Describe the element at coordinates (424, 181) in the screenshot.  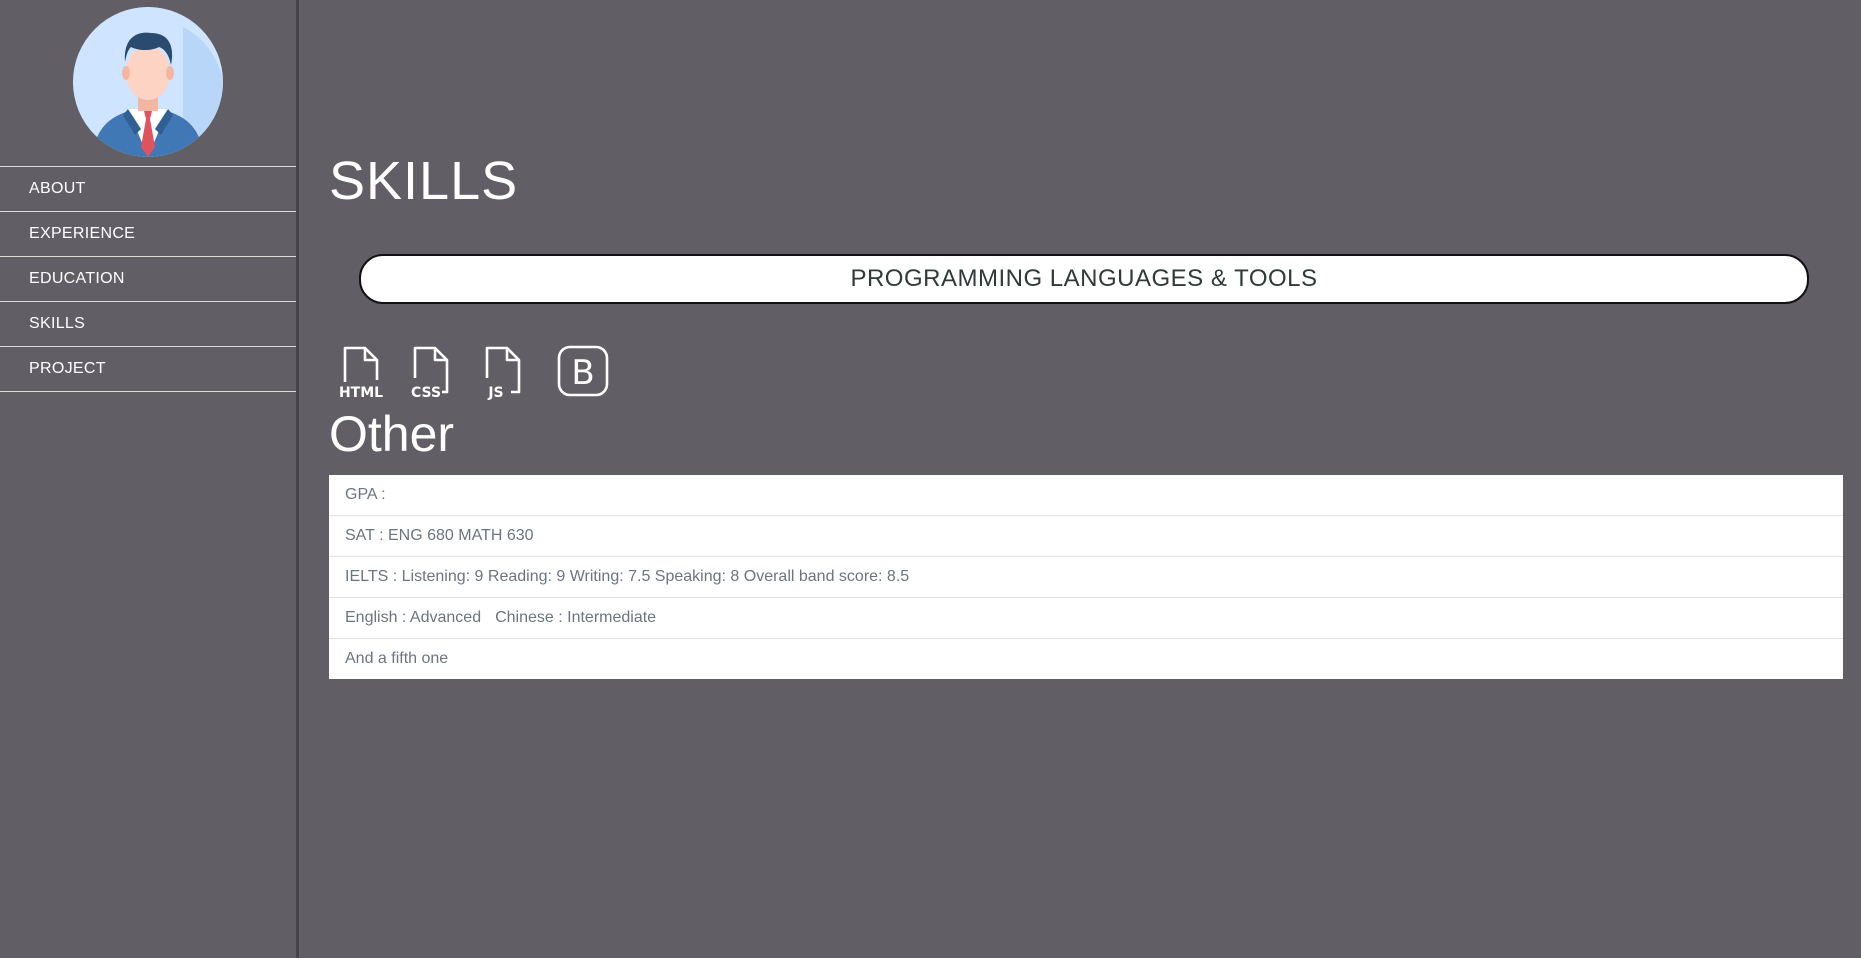
I see `page-title: SKILLS` at that location.